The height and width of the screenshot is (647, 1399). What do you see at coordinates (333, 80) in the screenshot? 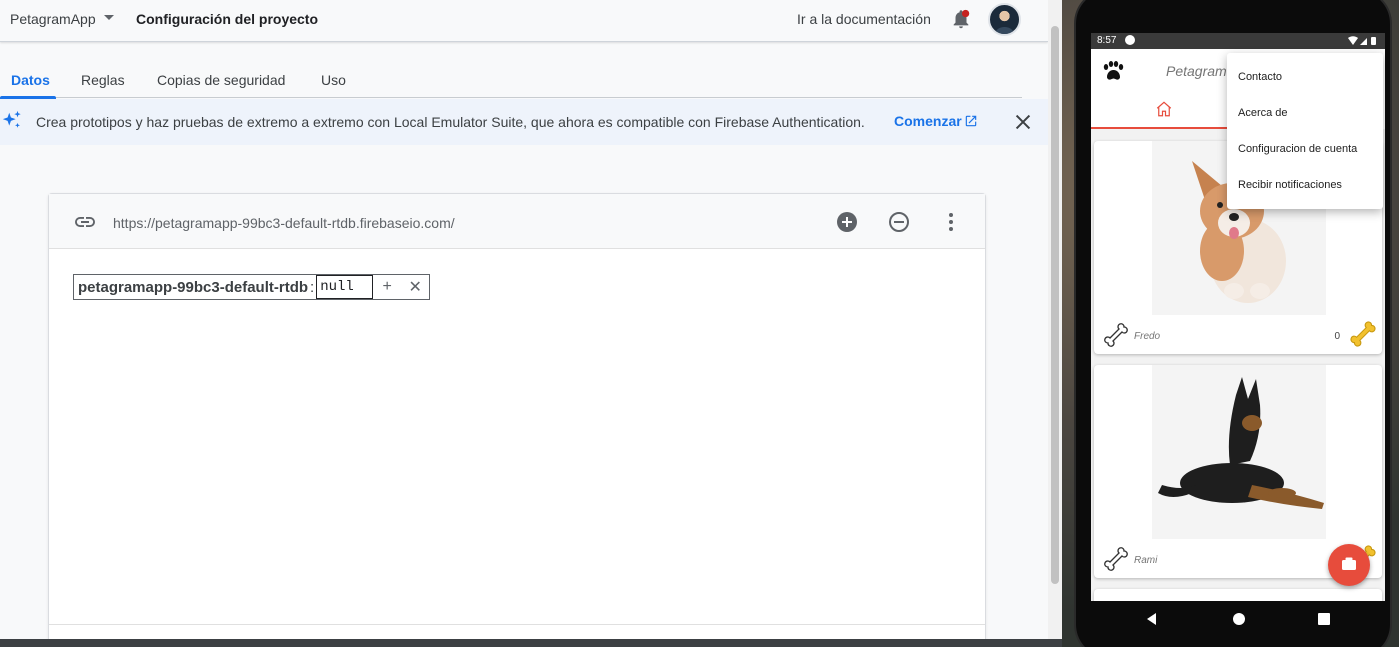
I see `tab-uso: Uso` at bounding box center [333, 80].